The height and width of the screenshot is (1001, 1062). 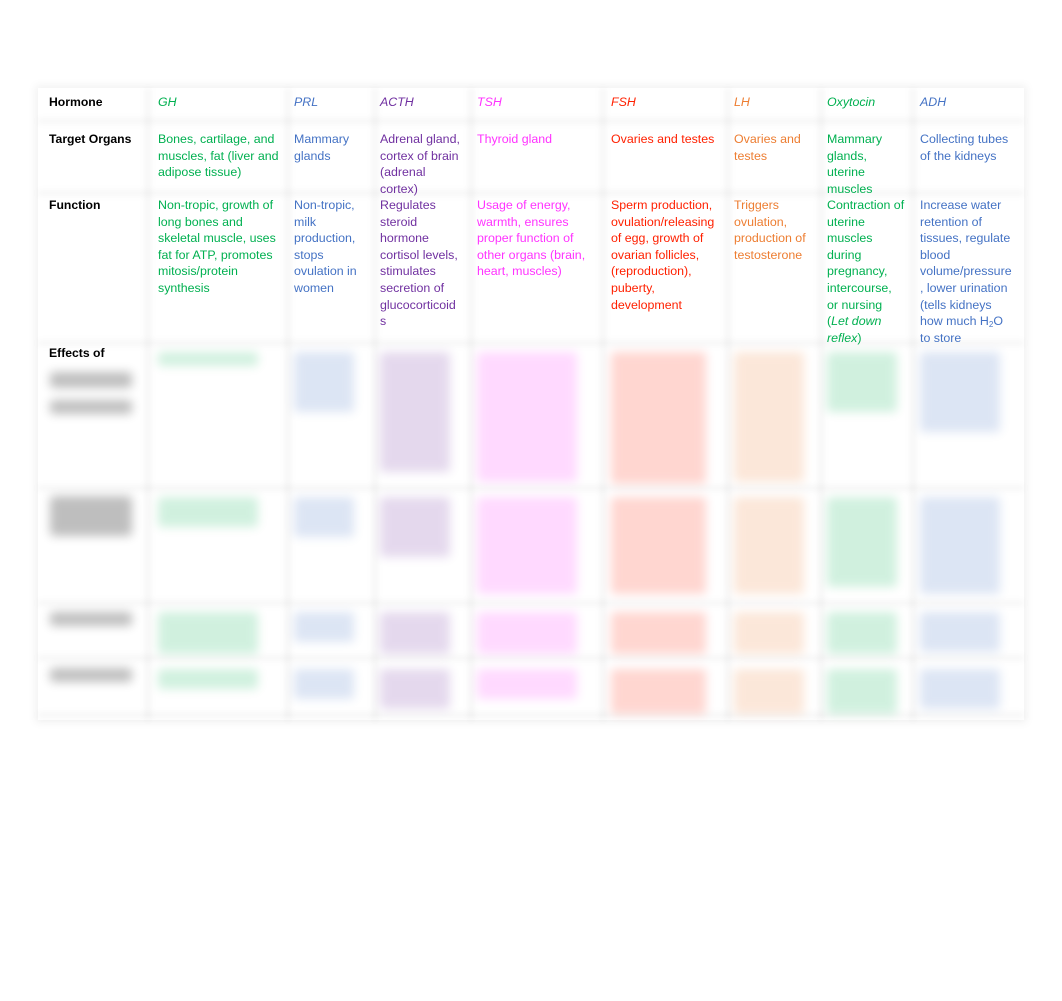 What do you see at coordinates (933, 102) in the screenshot?
I see `hormone-name-adh: ADH` at bounding box center [933, 102].